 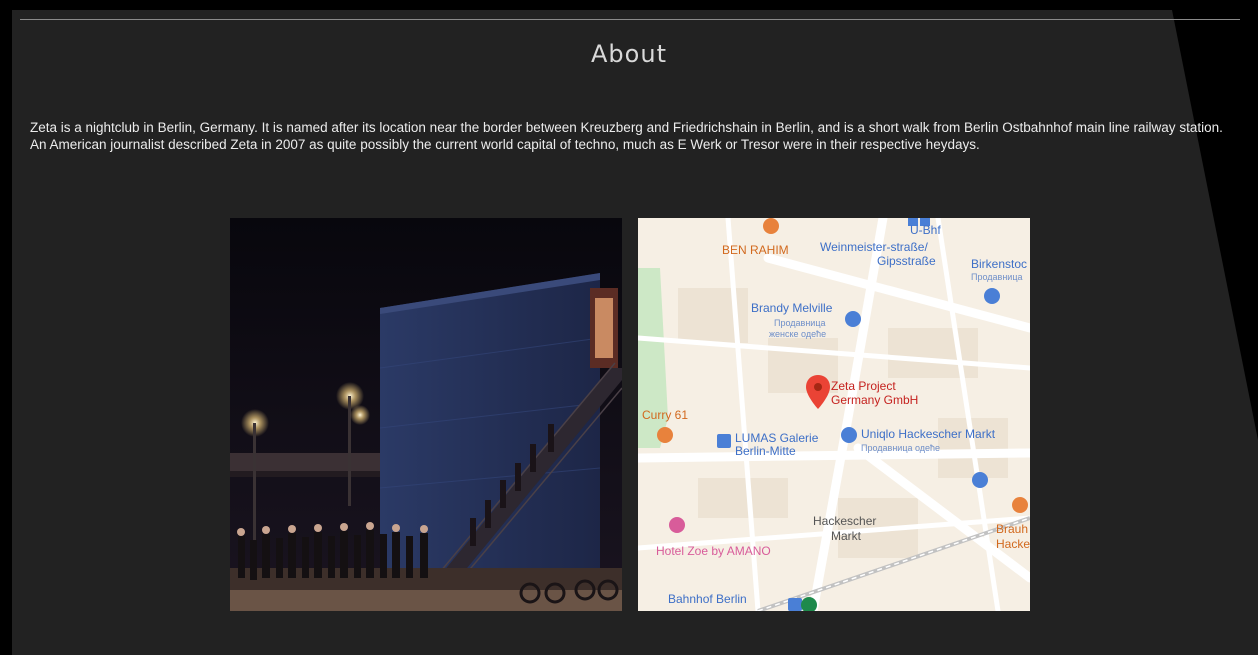 I want to click on top-divider, so click(x=630, y=19).